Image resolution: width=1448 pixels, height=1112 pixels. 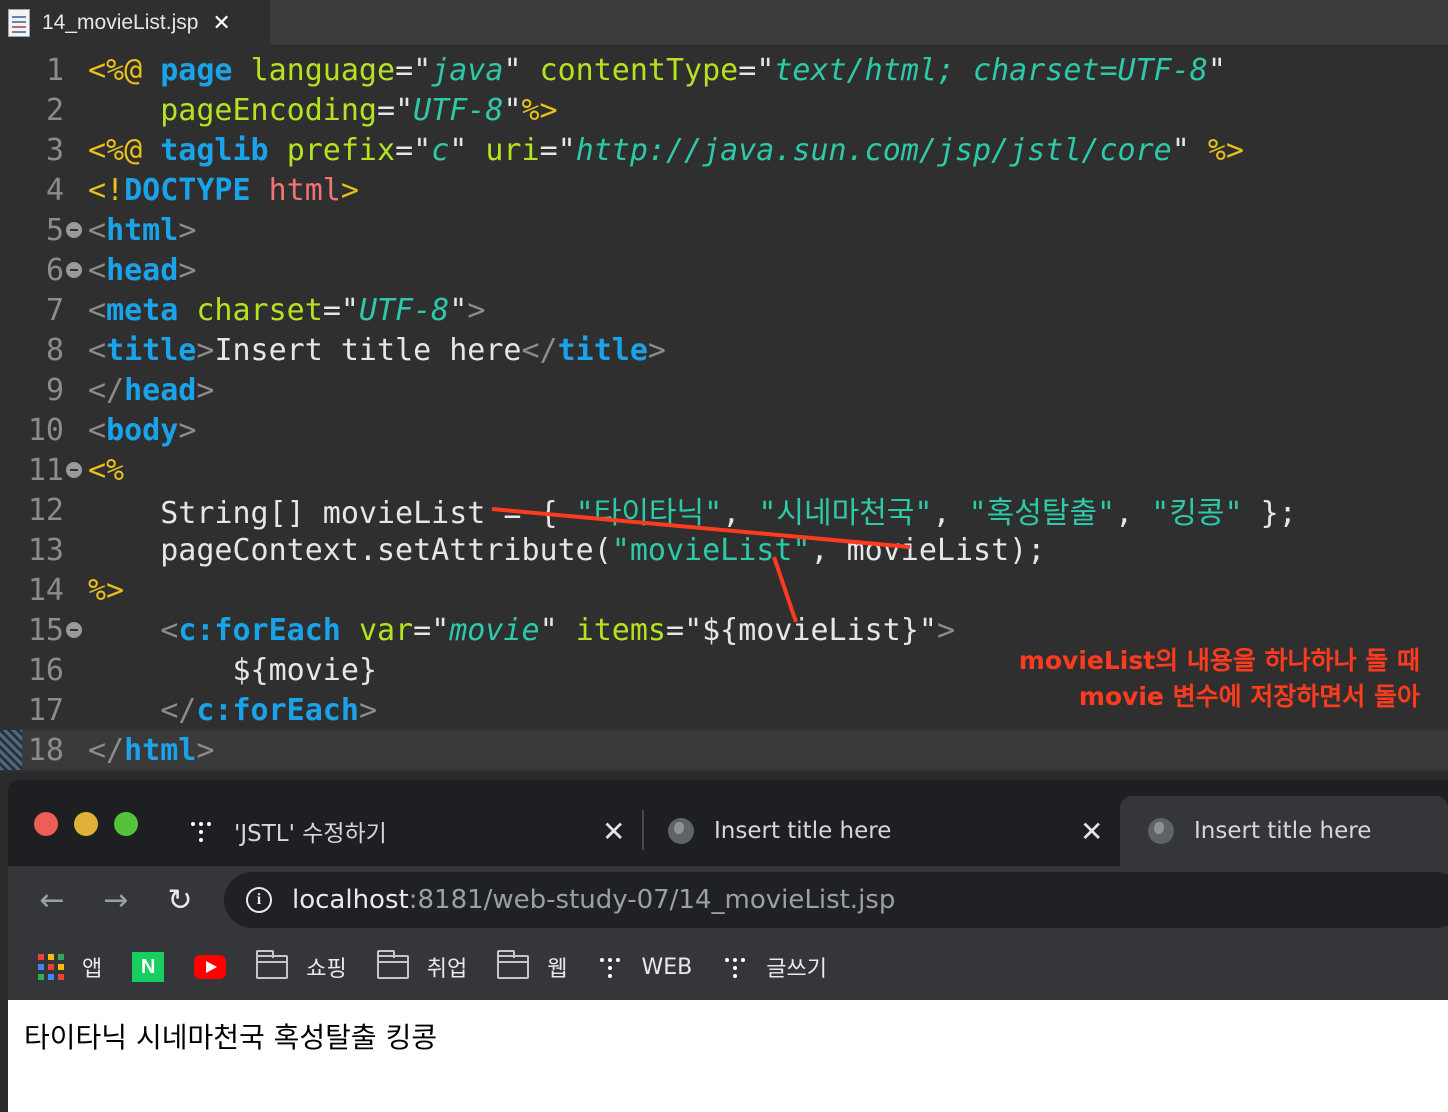 What do you see at coordinates (341, 150) in the screenshot?
I see `code-token: prefix` at bounding box center [341, 150].